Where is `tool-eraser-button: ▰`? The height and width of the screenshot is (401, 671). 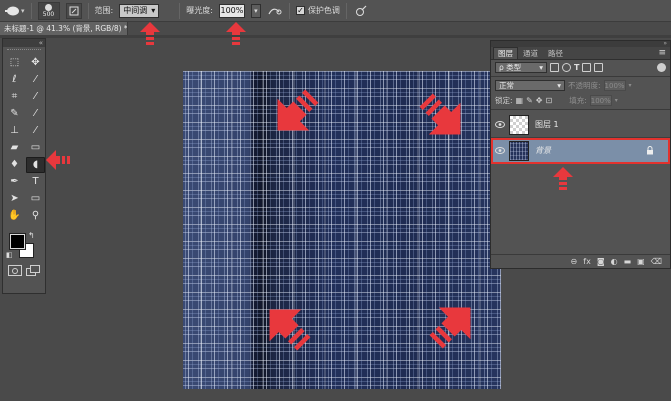 tool-eraser-button: ▰ is located at coordinates (14, 148).